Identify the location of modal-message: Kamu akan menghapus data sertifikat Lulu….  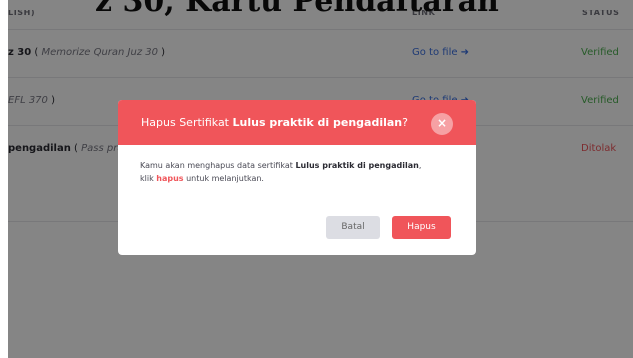
(300, 172).